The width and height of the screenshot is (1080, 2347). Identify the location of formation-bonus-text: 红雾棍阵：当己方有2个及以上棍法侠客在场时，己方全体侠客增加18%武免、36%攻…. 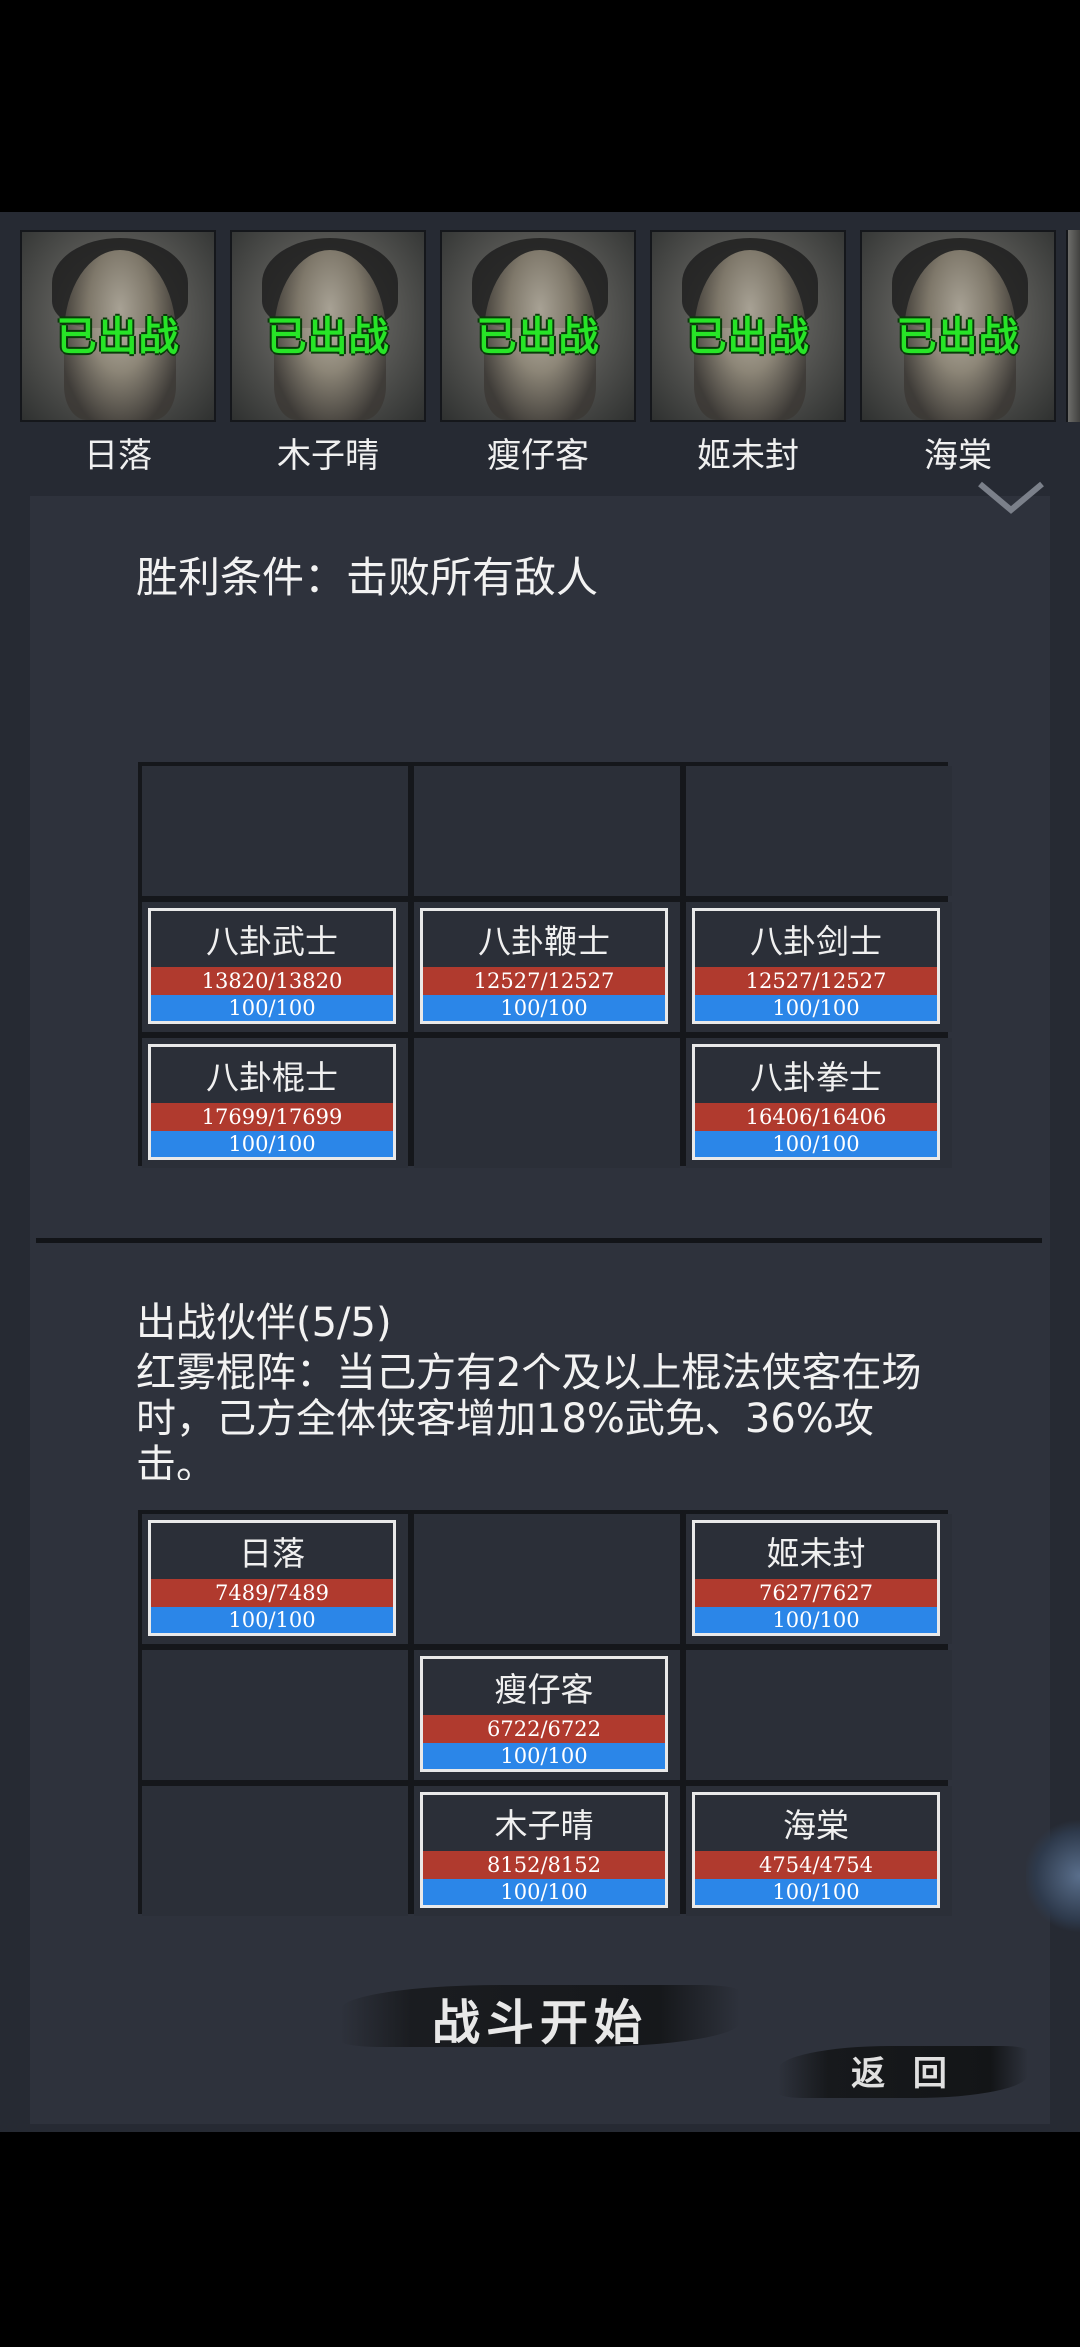
(529, 1415).